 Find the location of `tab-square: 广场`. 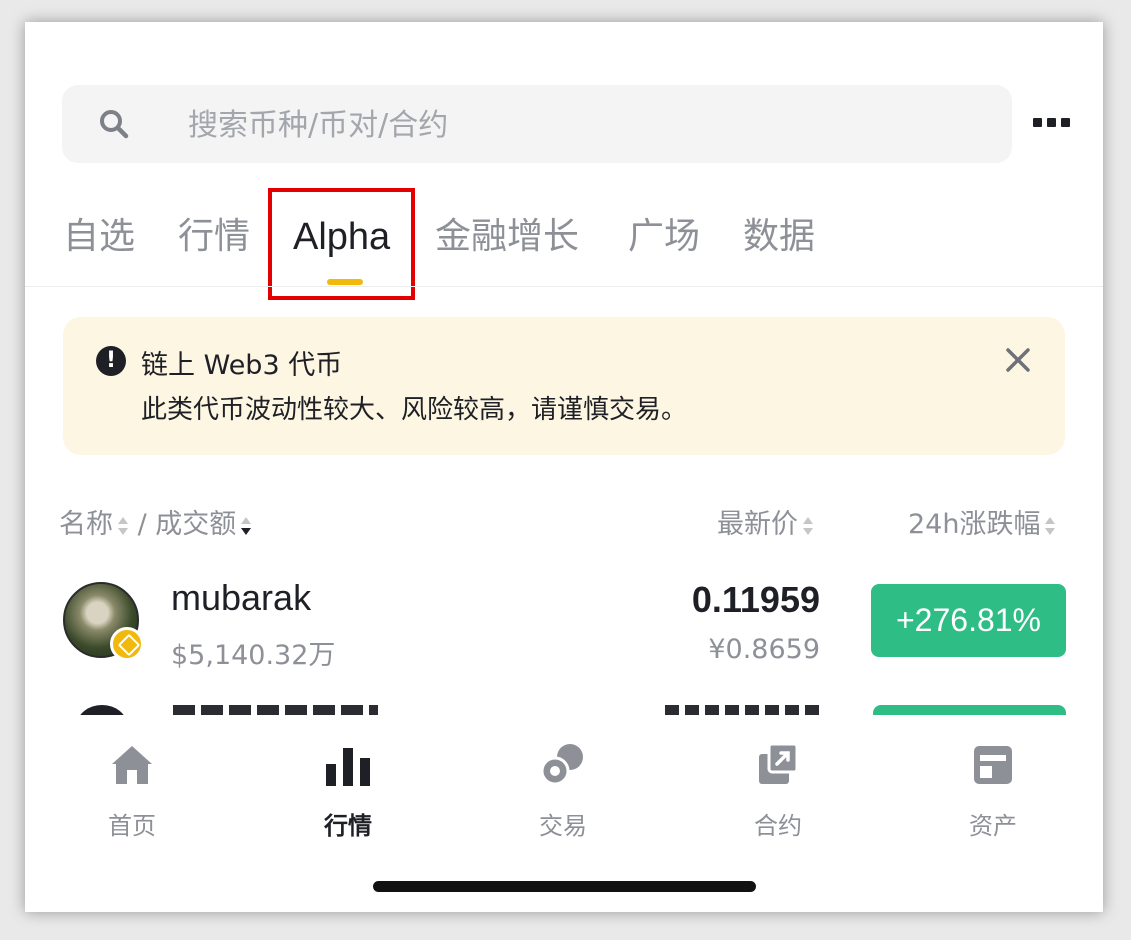

tab-square: 广场 is located at coordinates (664, 237).